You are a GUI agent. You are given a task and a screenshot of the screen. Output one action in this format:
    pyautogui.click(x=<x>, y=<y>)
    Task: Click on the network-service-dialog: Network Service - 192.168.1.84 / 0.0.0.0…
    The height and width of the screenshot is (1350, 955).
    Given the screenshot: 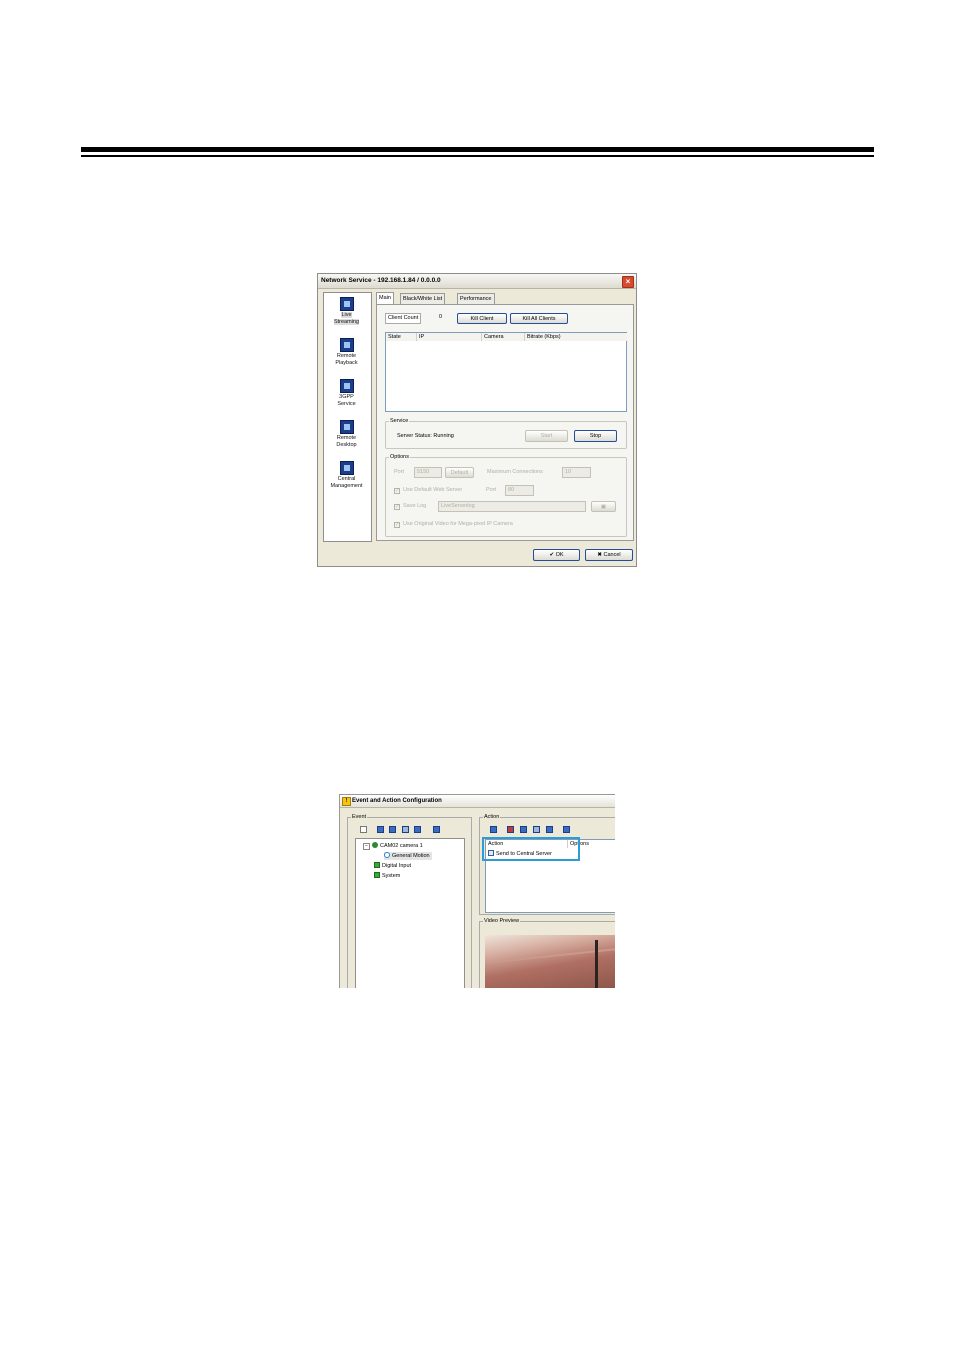 What is the action you would take?
    pyautogui.click(x=477, y=420)
    